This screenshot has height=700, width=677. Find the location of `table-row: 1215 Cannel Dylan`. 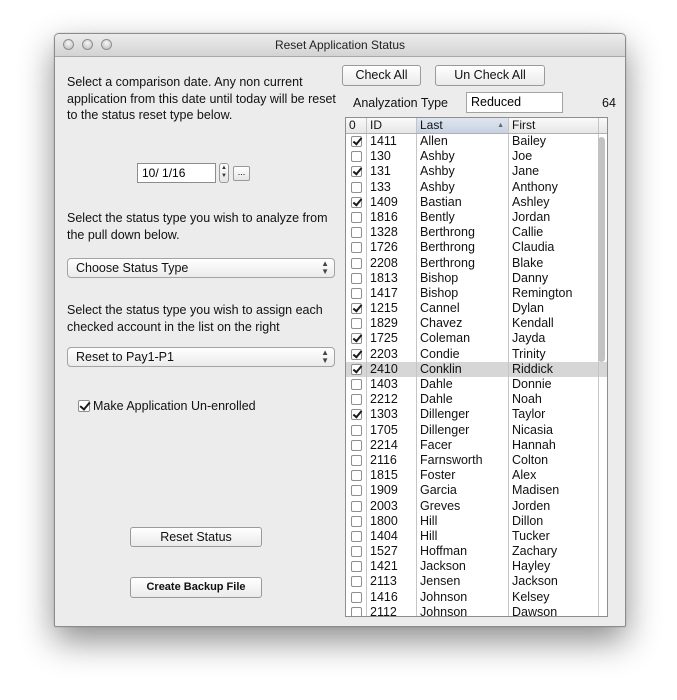

table-row: 1215 Cannel Dylan is located at coordinates (476, 309).